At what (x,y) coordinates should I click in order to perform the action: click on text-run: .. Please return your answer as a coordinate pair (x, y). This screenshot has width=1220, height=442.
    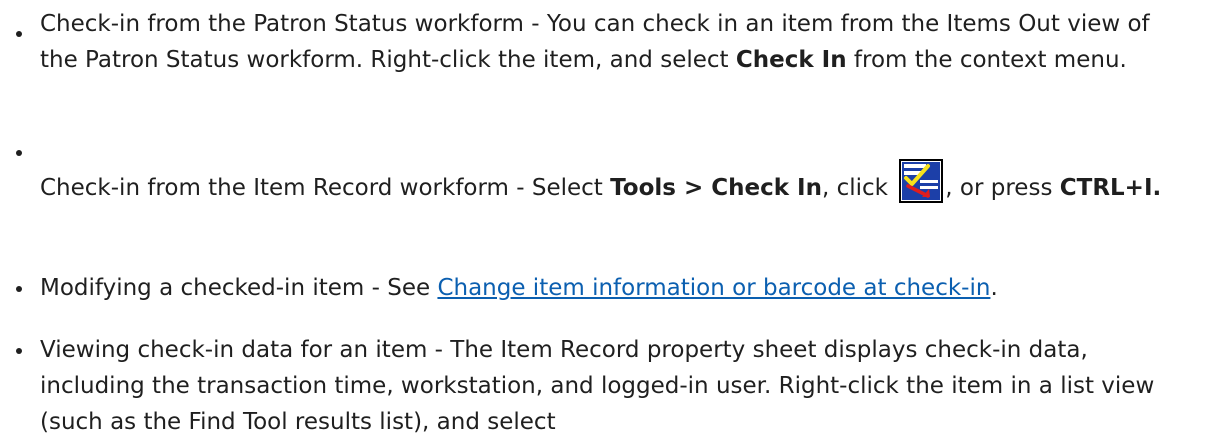
    Looking at the image, I should click on (994, 288).